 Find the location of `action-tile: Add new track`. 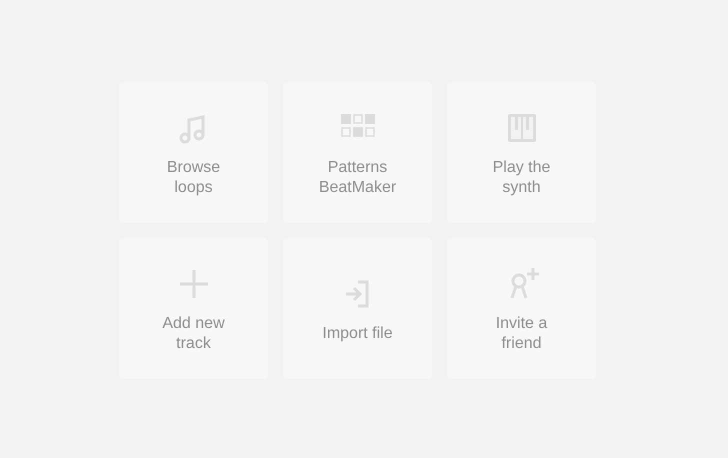

action-tile: Add new track is located at coordinates (193, 308).